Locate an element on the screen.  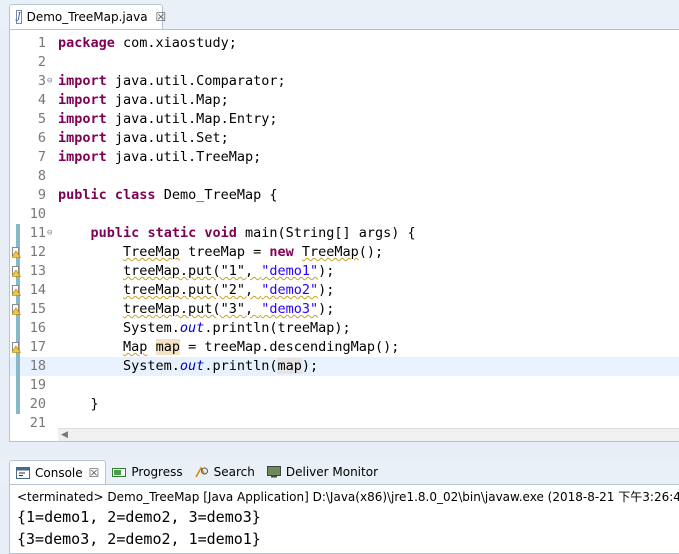
editor-tab-bar: J Demo_TreeMap.java ☒ is located at coordinates (339, 14).